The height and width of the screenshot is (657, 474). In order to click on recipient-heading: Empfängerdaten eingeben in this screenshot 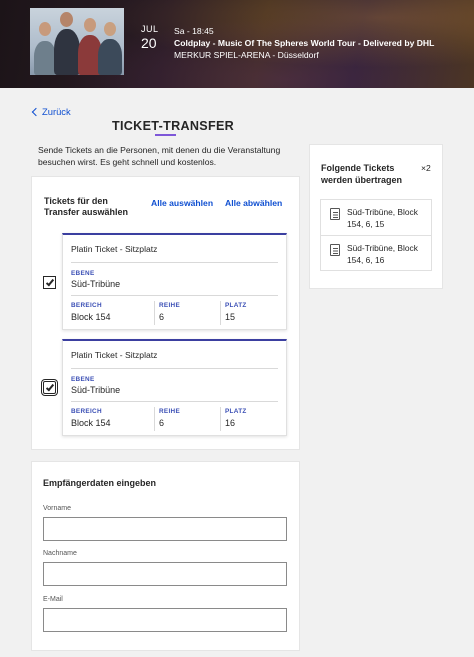, I will do `click(100, 483)`.